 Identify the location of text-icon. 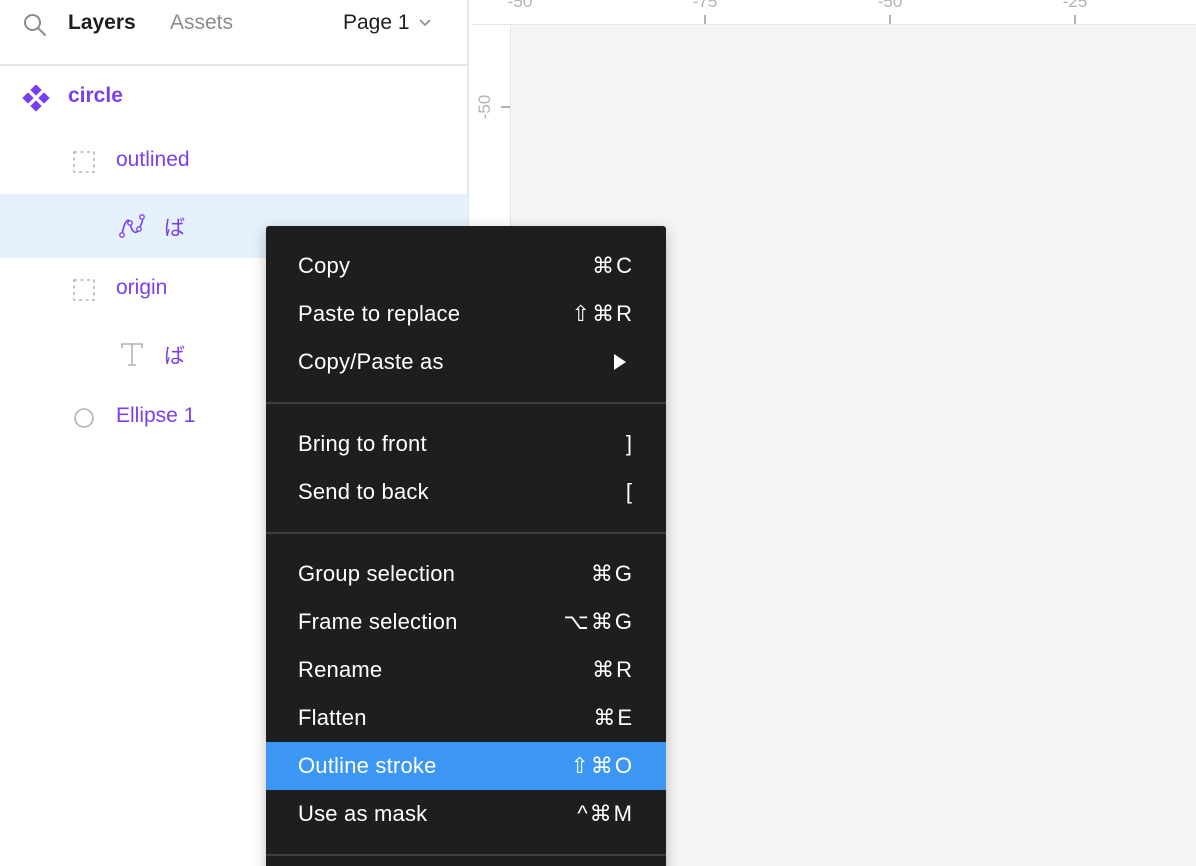
(132, 354).